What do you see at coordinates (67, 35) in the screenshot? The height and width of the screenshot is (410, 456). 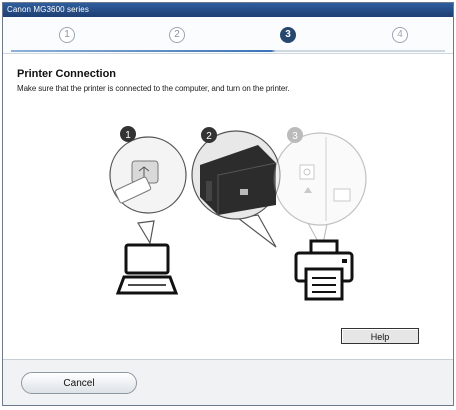 I see `step-1: 1` at bounding box center [67, 35].